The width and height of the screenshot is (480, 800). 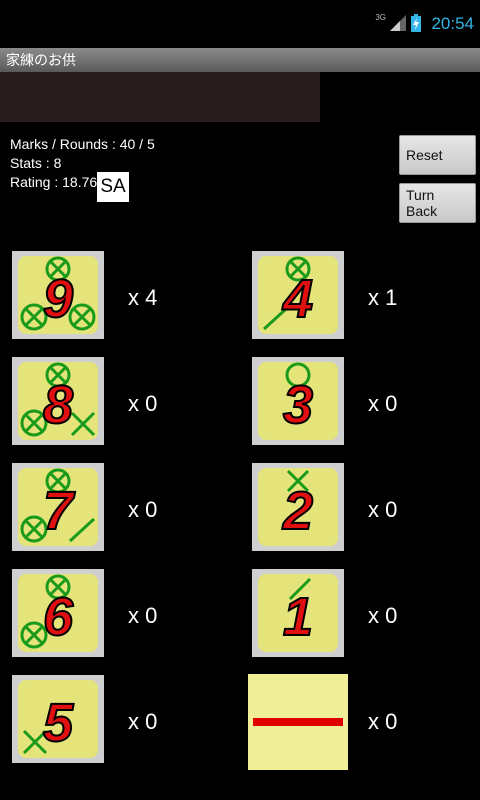 What do you see at coordinates (297, 299) in the screenshot?
I see `number-label: 4` at bounding box center [297, 299].